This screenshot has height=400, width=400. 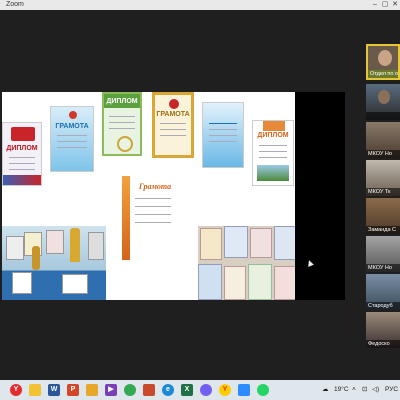 What do you see at coordinates (122, 124) in the screenshot?
I see `diploma-green: ДИПЛОМ` at bounding box center [122, 124].